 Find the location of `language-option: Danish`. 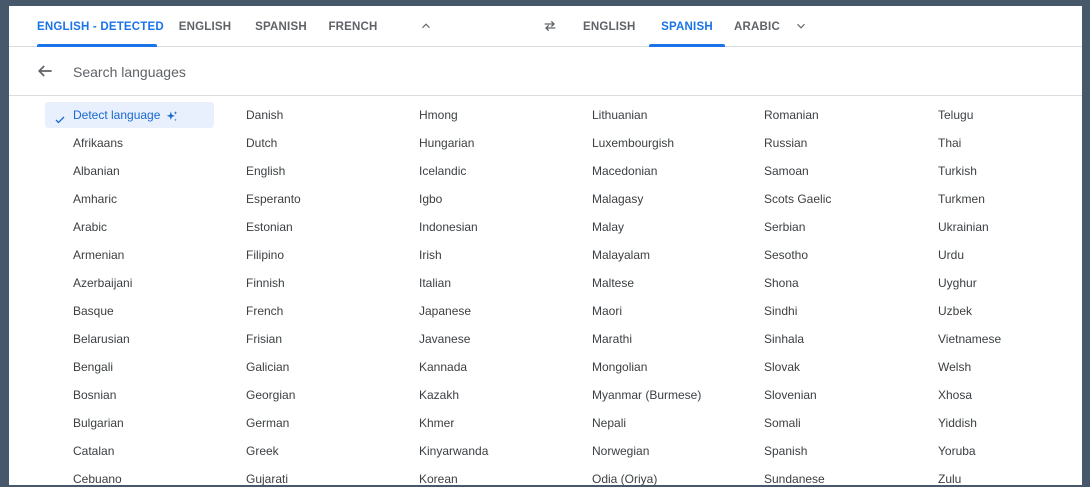

language-option: Danish is located at coordinates (264, 115).